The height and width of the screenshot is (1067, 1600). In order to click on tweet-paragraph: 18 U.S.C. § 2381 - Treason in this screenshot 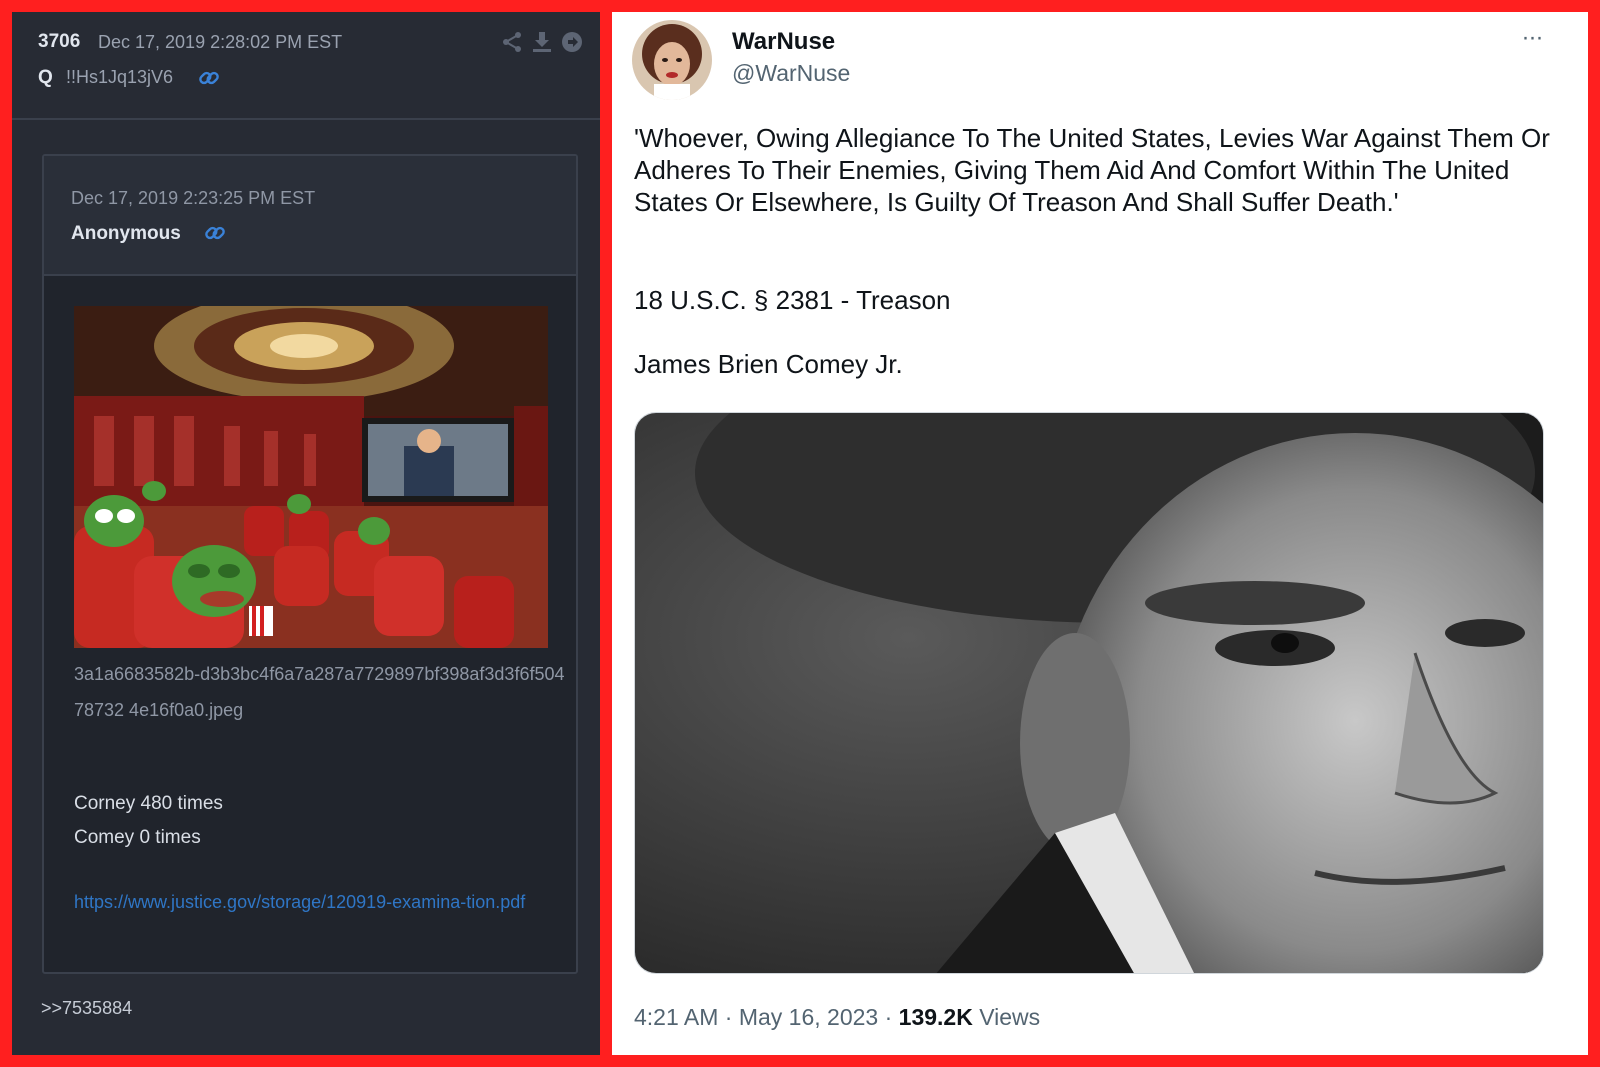, I will do `click(792, 300)`.